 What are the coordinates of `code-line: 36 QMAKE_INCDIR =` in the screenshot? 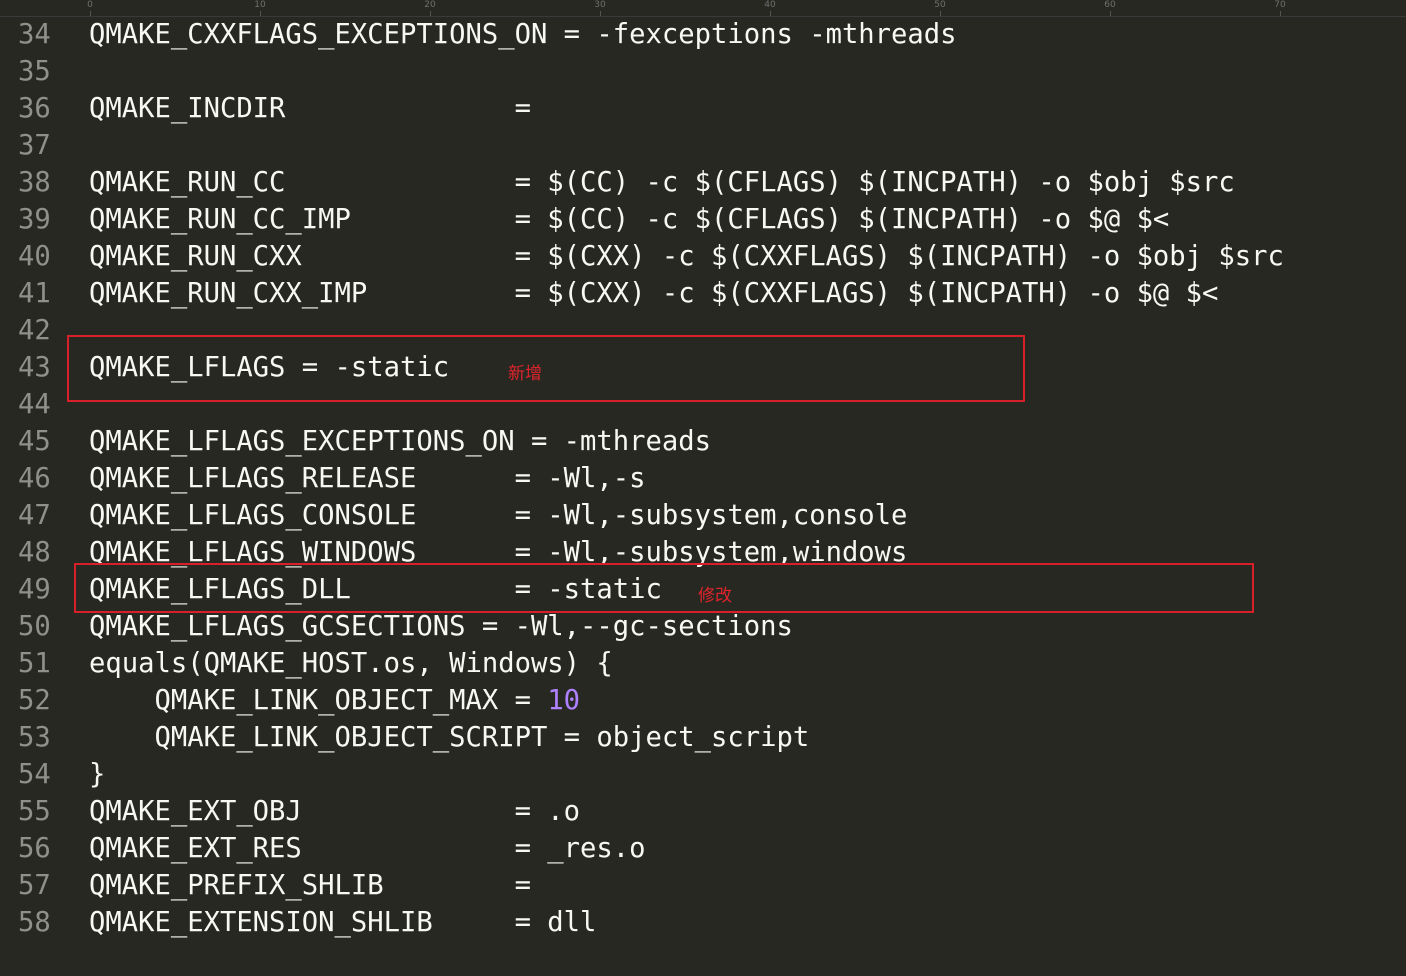 It's located at (703, 108).